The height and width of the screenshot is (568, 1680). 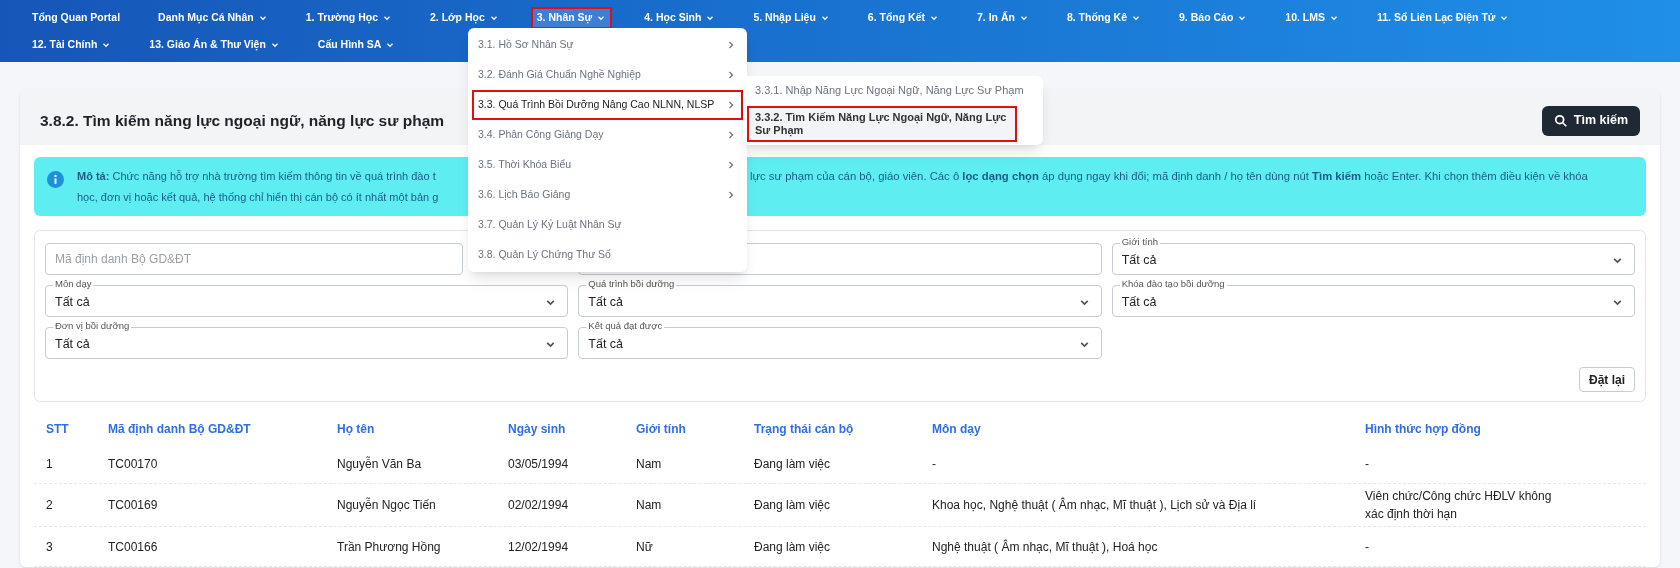 What do you see at coordinates (607, 45) in the screenshot?
I see `menu-item: 3.1. Hồ Sơ Nhân Sự` at bounding box center [607, 45].